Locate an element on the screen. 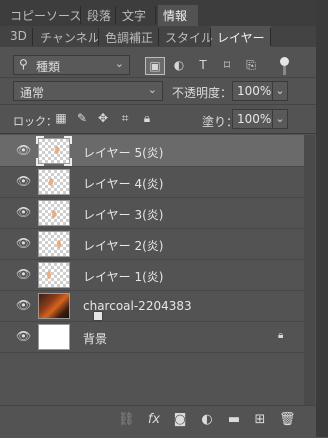 The image size is (328, 438). mask-icon: ◙ is located at coordinates (180, 420).